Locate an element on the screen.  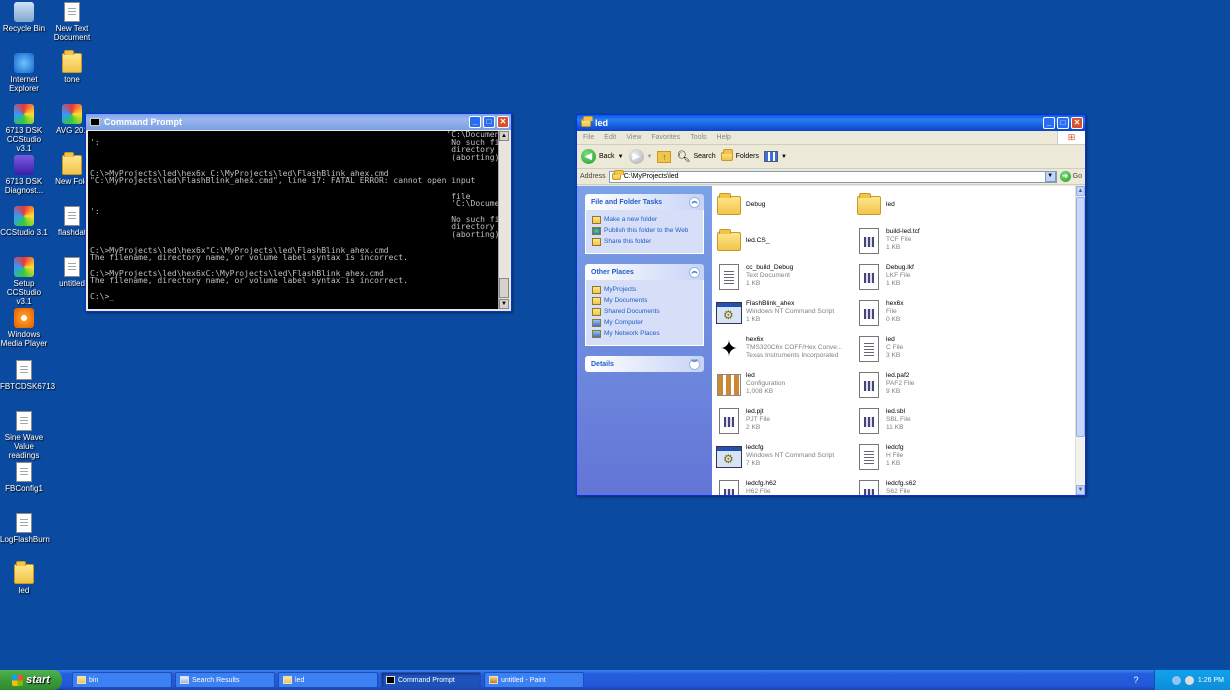
windows-logo-icon is located at coordinates (18, 680).